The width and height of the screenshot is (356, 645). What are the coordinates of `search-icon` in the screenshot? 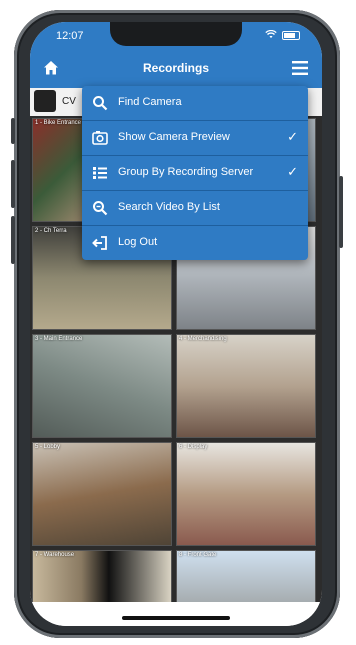 It's located at (100, 103).